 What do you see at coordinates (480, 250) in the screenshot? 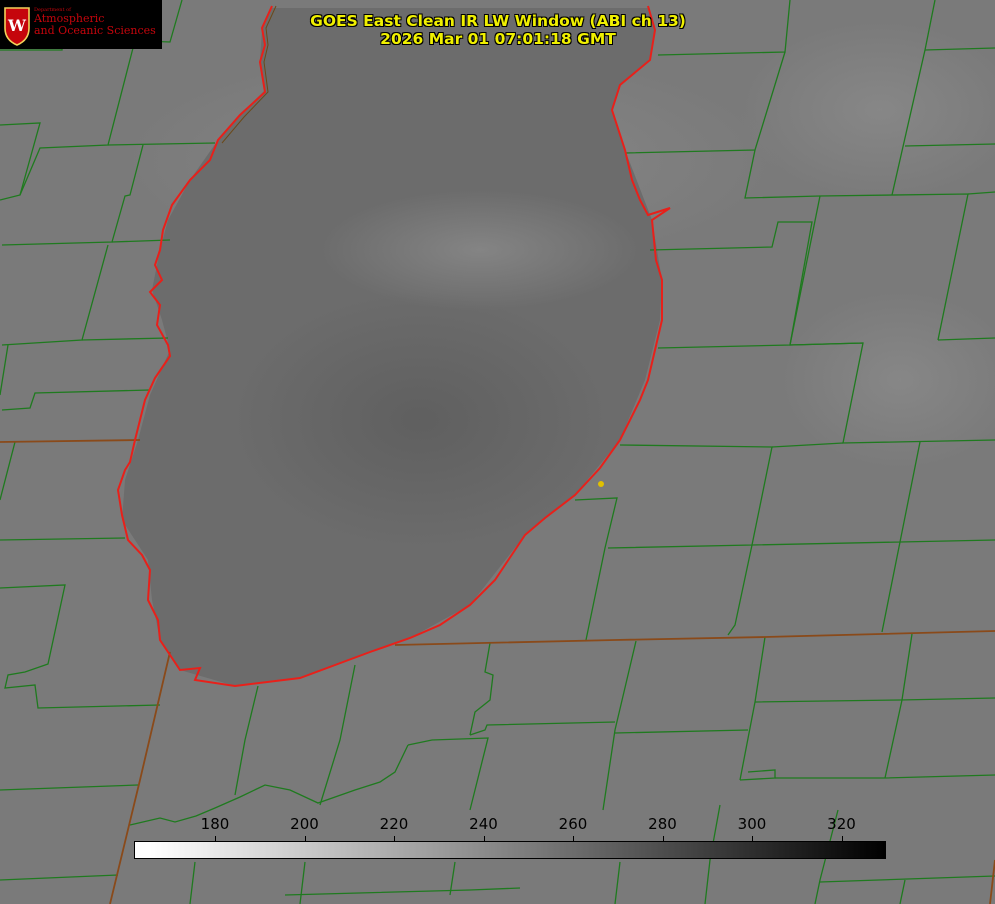
I see `cloud-patch` at bounding box center [480, 250].